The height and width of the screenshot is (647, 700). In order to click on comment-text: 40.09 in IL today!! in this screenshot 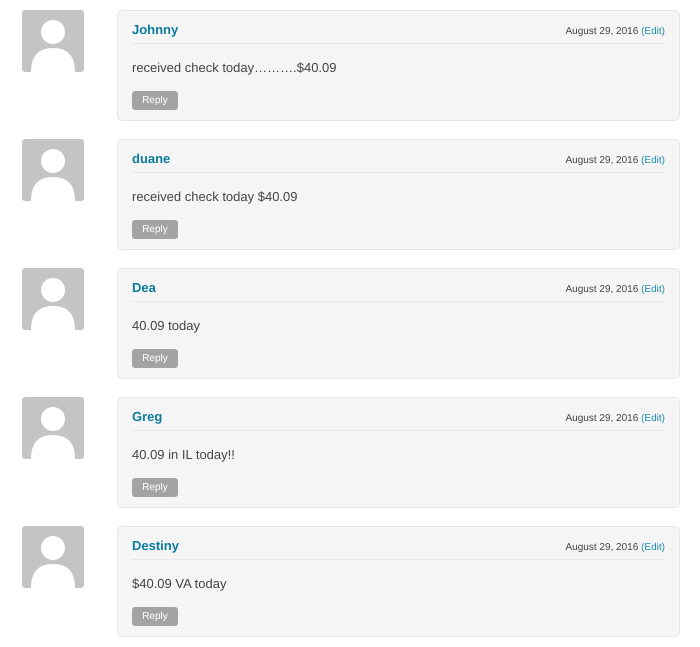, I will do `click(184, 455)`.